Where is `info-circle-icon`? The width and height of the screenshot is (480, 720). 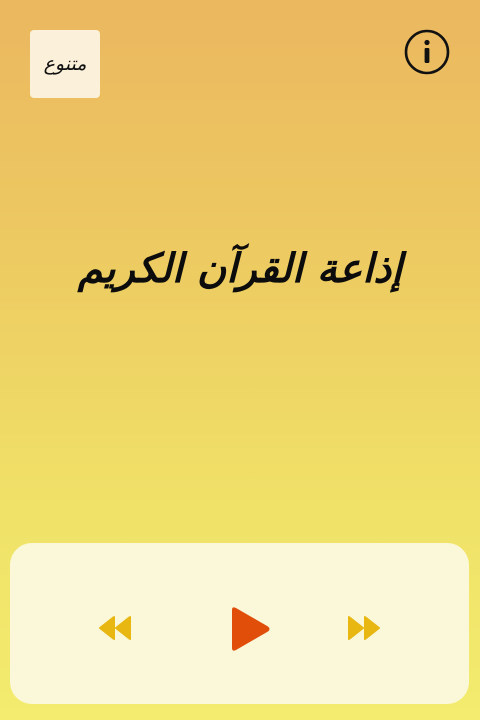
info-circle-icon is located at coordinates (427, 52).